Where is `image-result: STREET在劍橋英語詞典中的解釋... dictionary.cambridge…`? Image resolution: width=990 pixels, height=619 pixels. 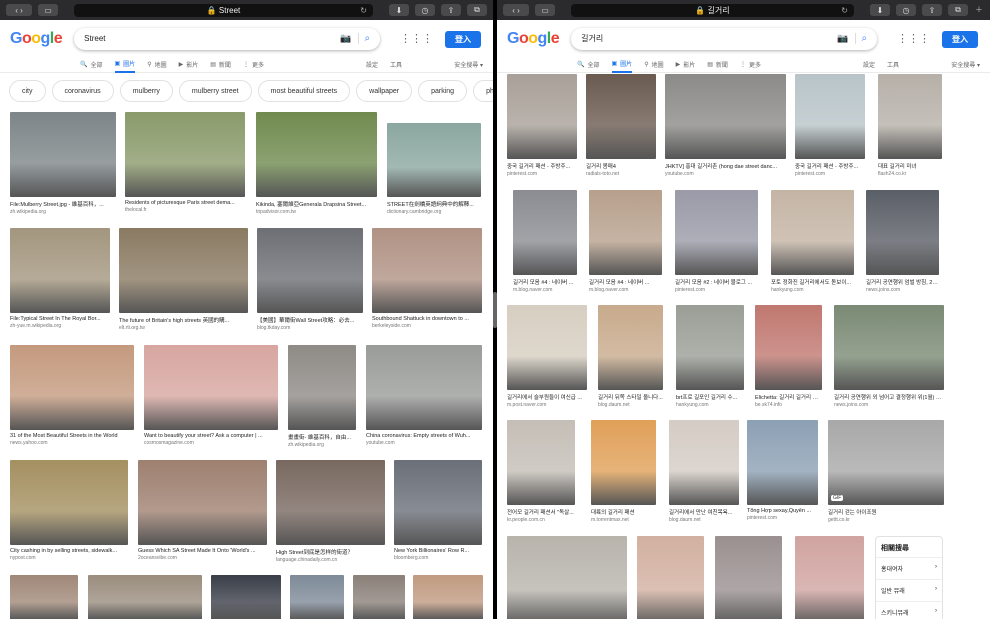 image-result: STREET在劍橋英語詞典中的解釋... dictionary.cambridge… is located at coordinates (434, 169).